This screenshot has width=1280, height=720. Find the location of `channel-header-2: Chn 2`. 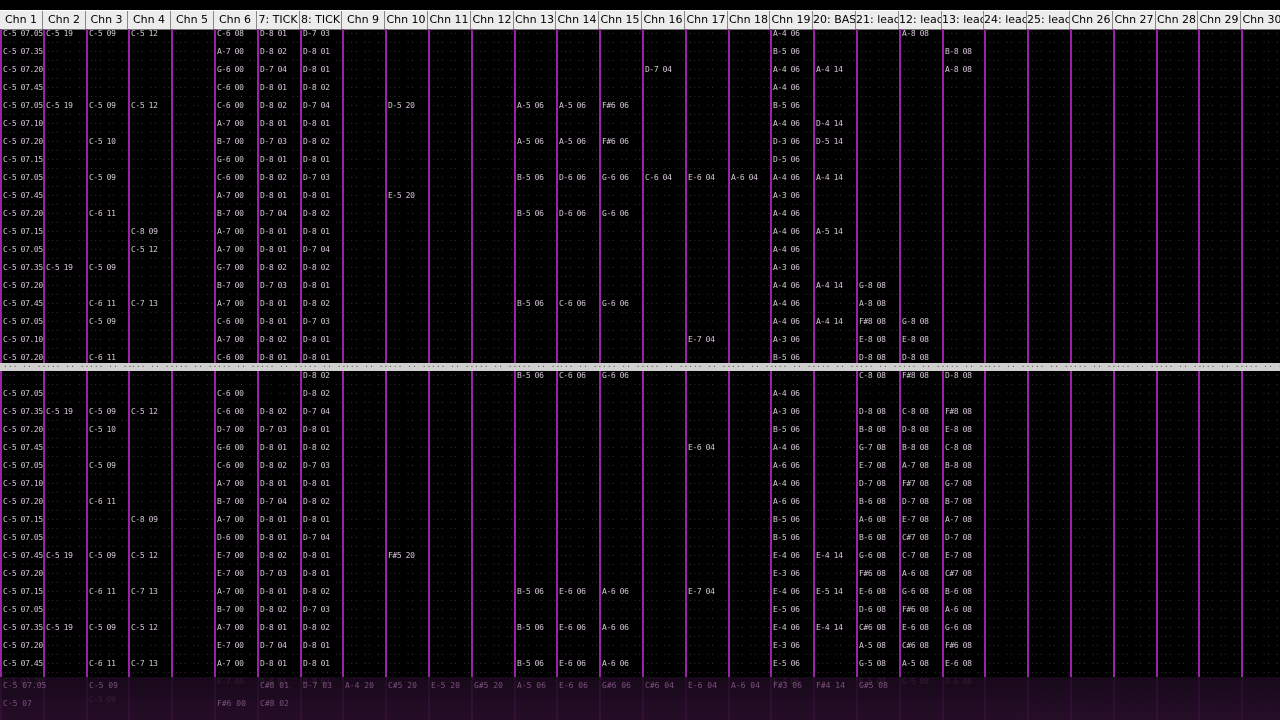

channel-header-2: Chn 2 is located at coordinates (64, 20).